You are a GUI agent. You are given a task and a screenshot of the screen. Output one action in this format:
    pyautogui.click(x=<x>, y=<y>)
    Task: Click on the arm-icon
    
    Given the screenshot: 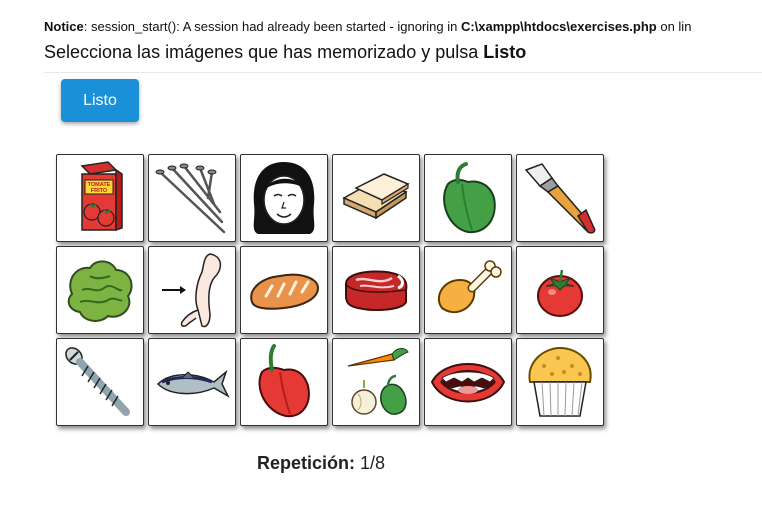 What is the action you would take?
    pyautogui.click(x=192, y=290)
    